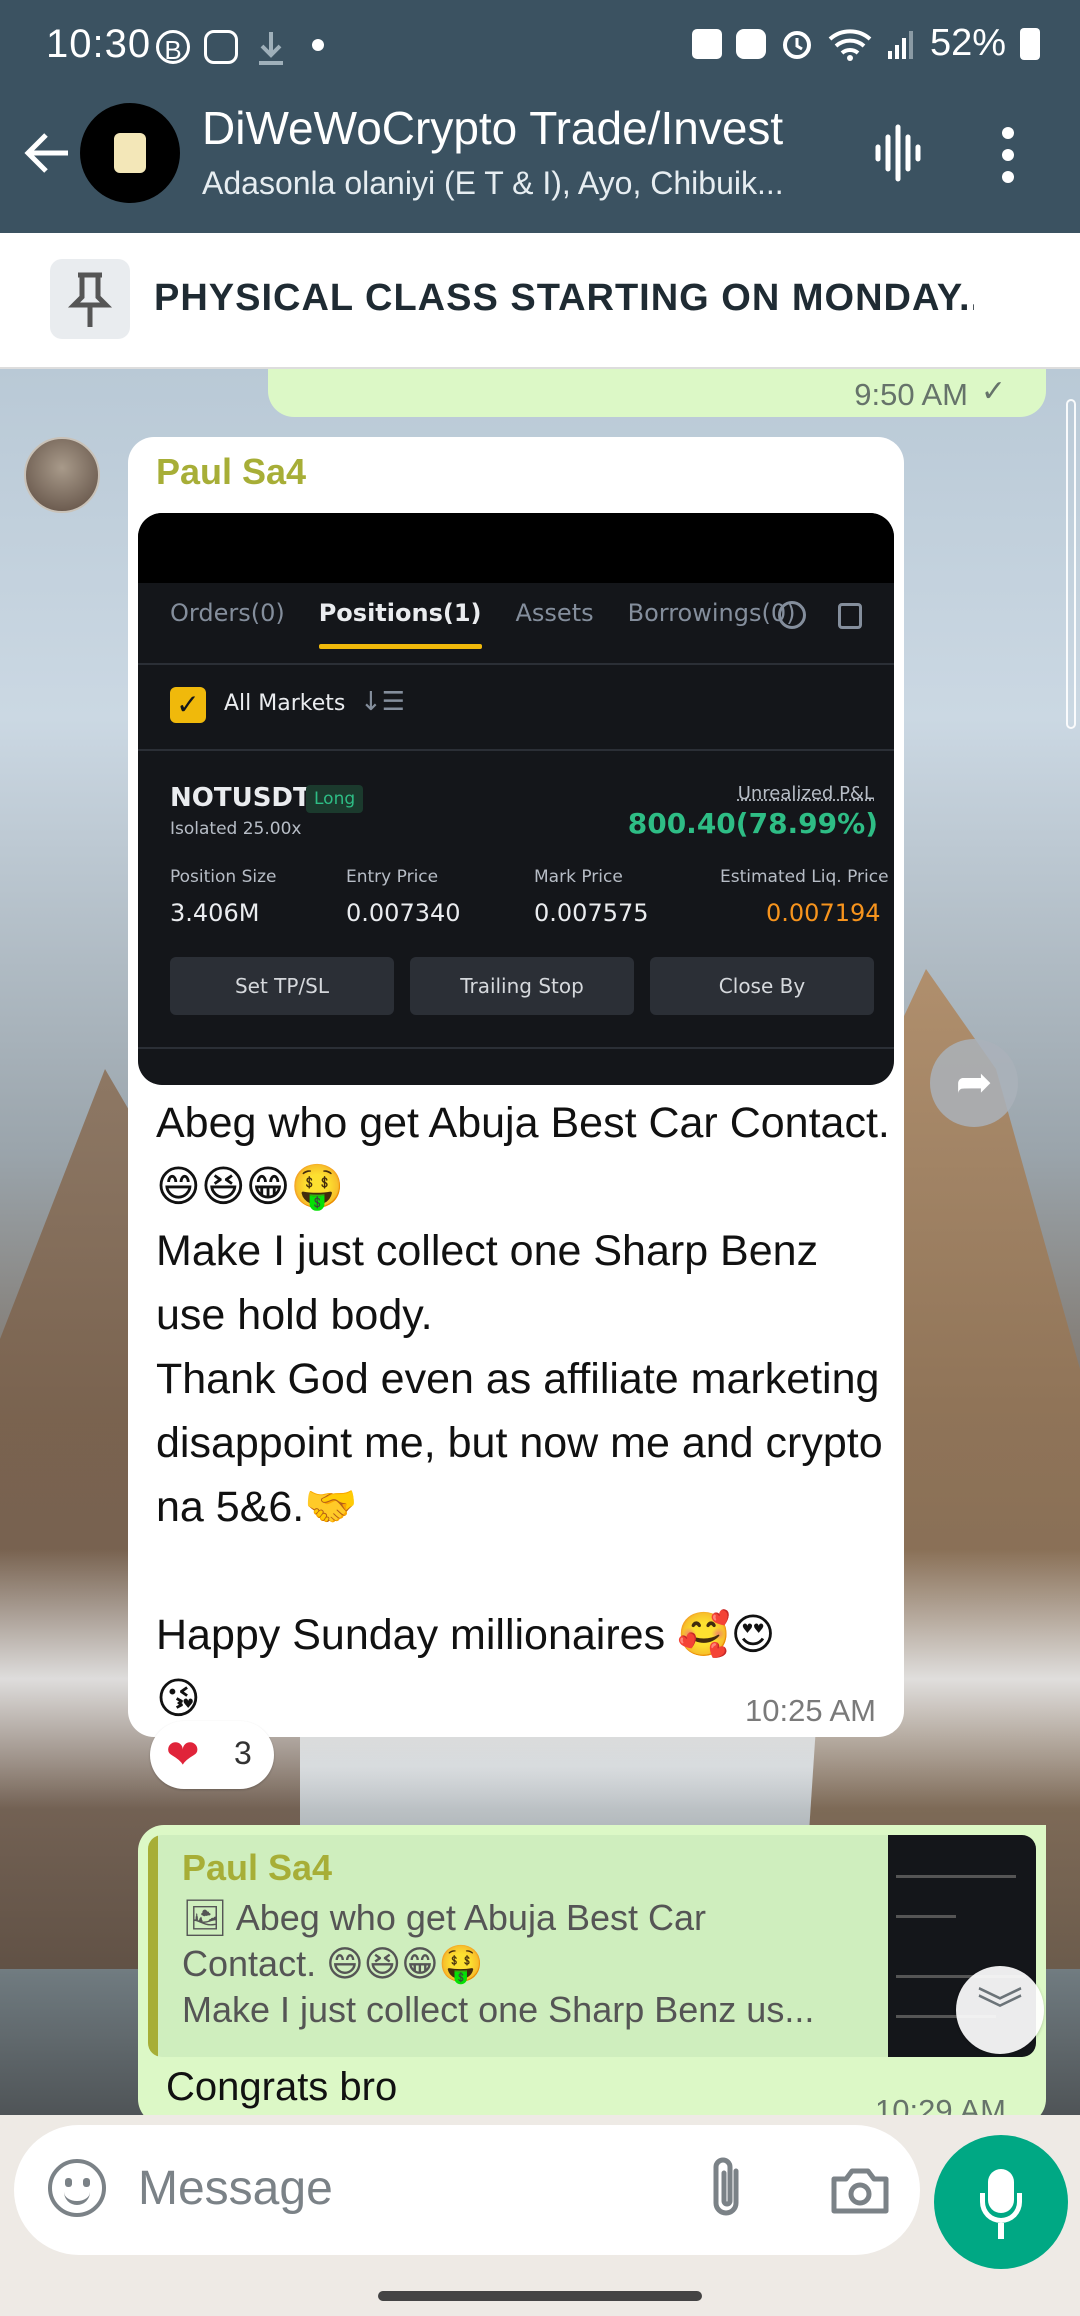 This screenshot has width=1080, height=2316. What do you see at coordinates (215, 913) in the screenshot?
I see `image-value: 3.406M` at bounding box center [215, 913].